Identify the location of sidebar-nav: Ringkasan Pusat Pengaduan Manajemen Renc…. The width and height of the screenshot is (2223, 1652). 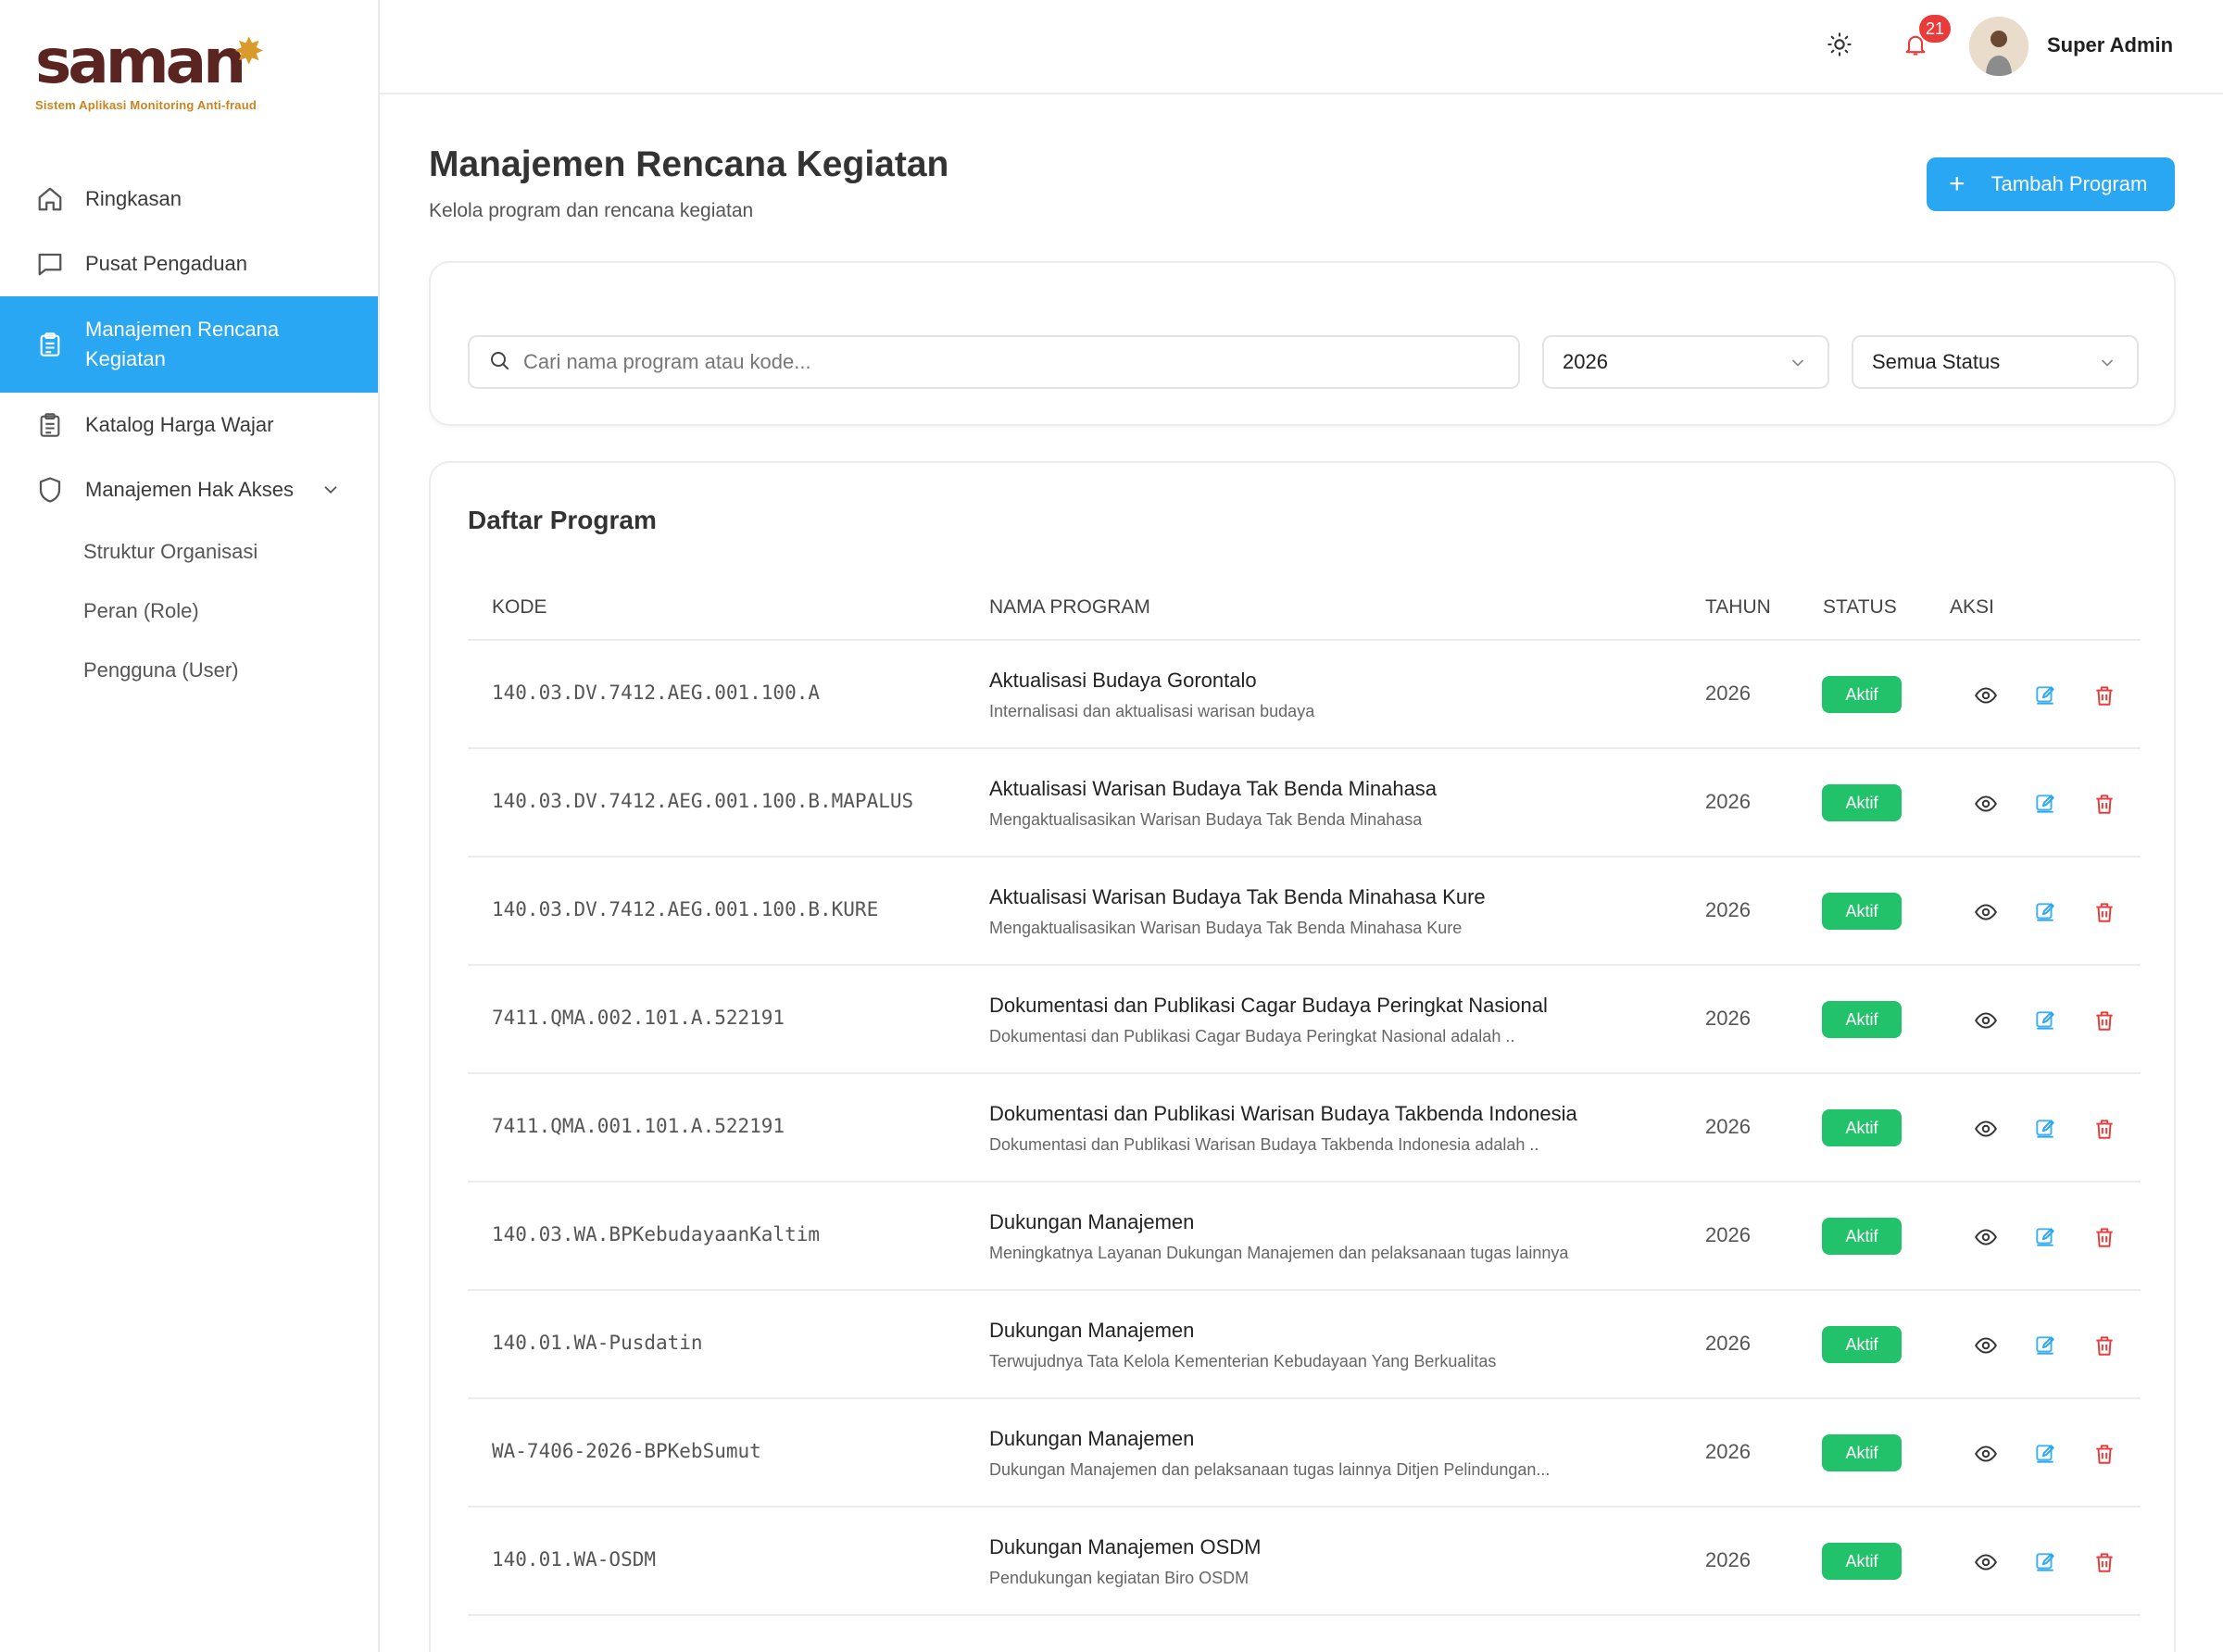
(189, 433).